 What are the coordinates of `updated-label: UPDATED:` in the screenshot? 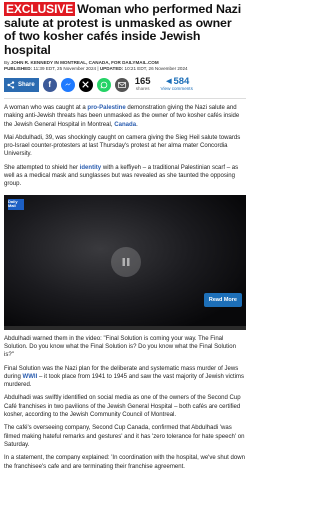 It's located at (111, 69).